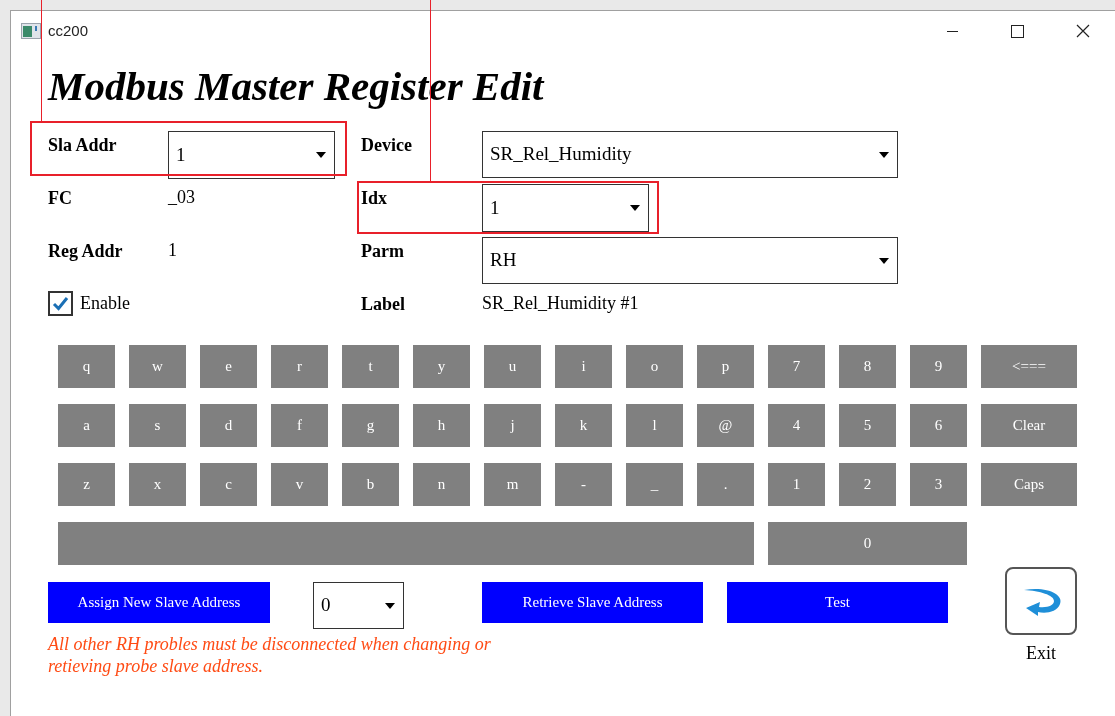 The height and width of the screenshot is (716, 1115). I want to click on keyboard-key: 2, so click(867, 484).